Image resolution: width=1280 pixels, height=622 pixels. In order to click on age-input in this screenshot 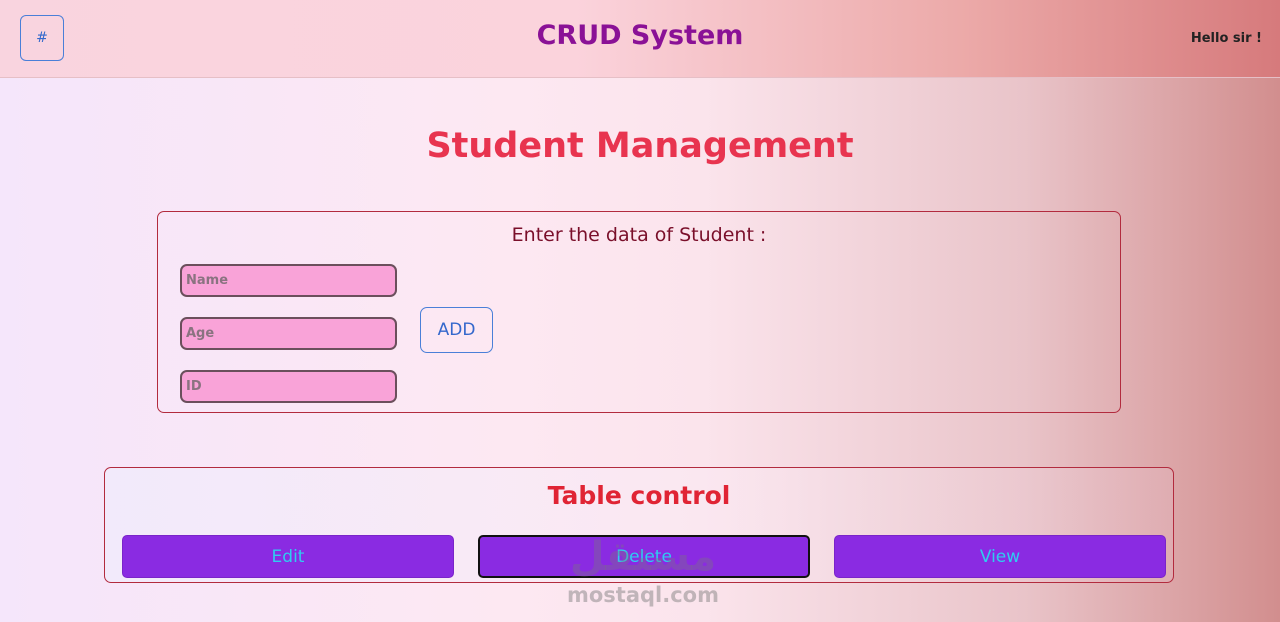, I will do `click(288, 333)`.